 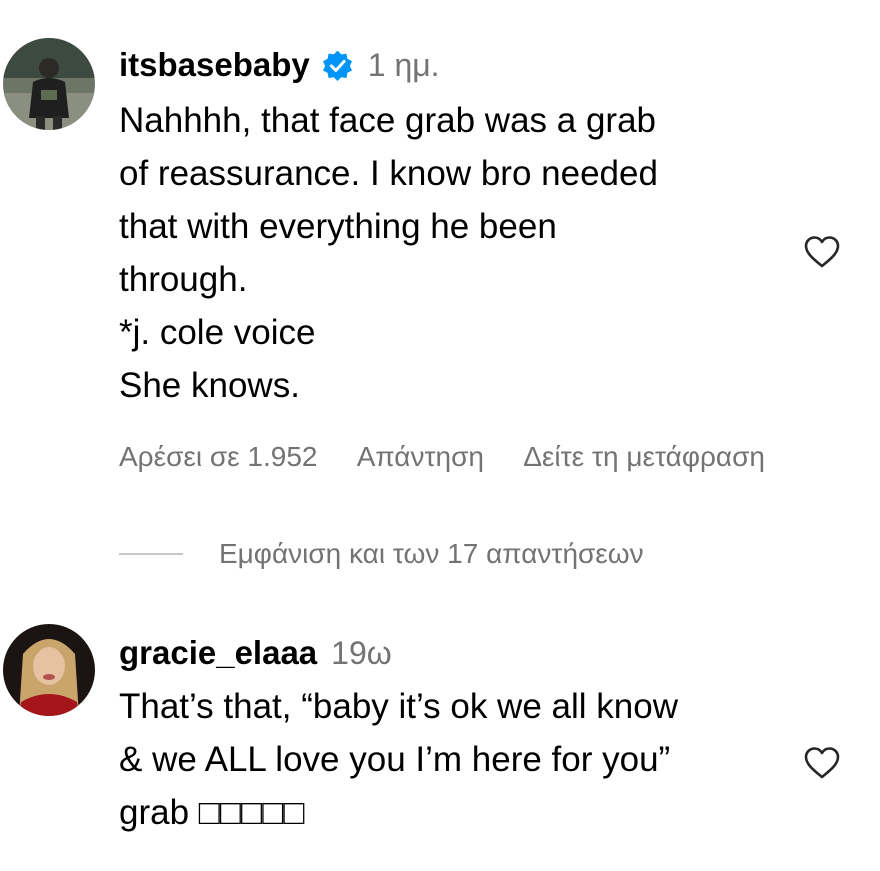 What do you see at coordinates (218, 653) in the screenshot?
I see `username: gracie_elaaa` at bounding box center [218, 653].